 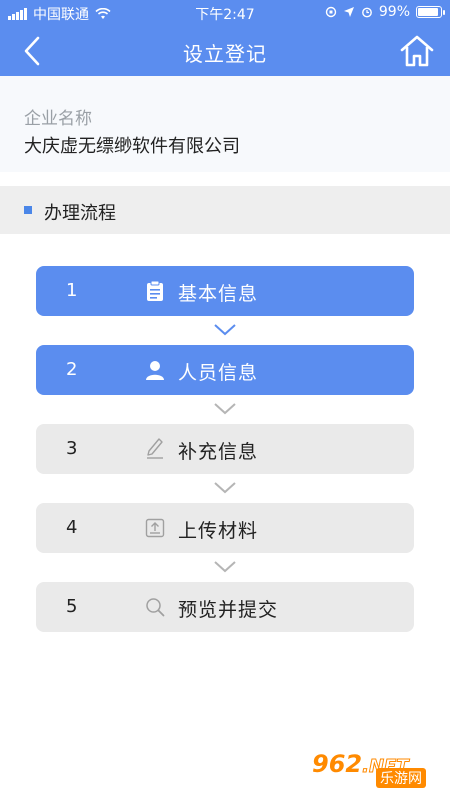 What do you see at coordinates (28, 210) in the screenshot?
I see `section-marker` at bounding box center [28, 210].